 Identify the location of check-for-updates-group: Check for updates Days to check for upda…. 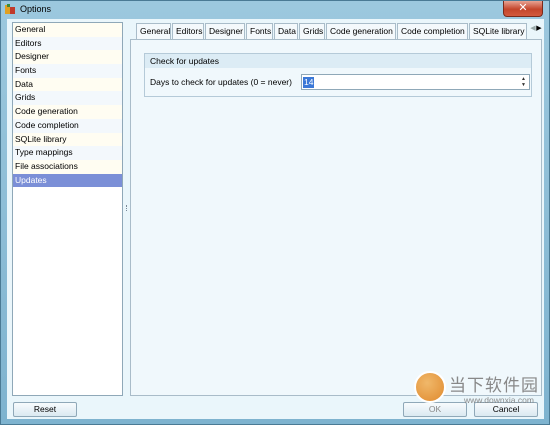
(338, 75).